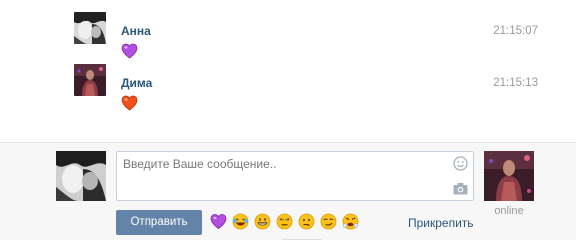 The width and height of the screenshot is (576, 240). Describe the element at coordinates (284, 221) in the screenshot. I see `unamused-emoji-icon` at that location.